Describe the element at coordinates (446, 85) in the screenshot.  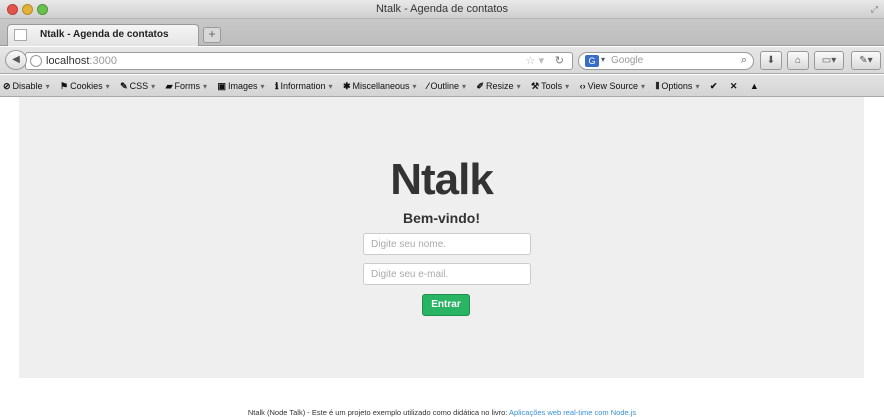
I see `devtoolbar-outline: ⁄ Outline ▾` at that location.